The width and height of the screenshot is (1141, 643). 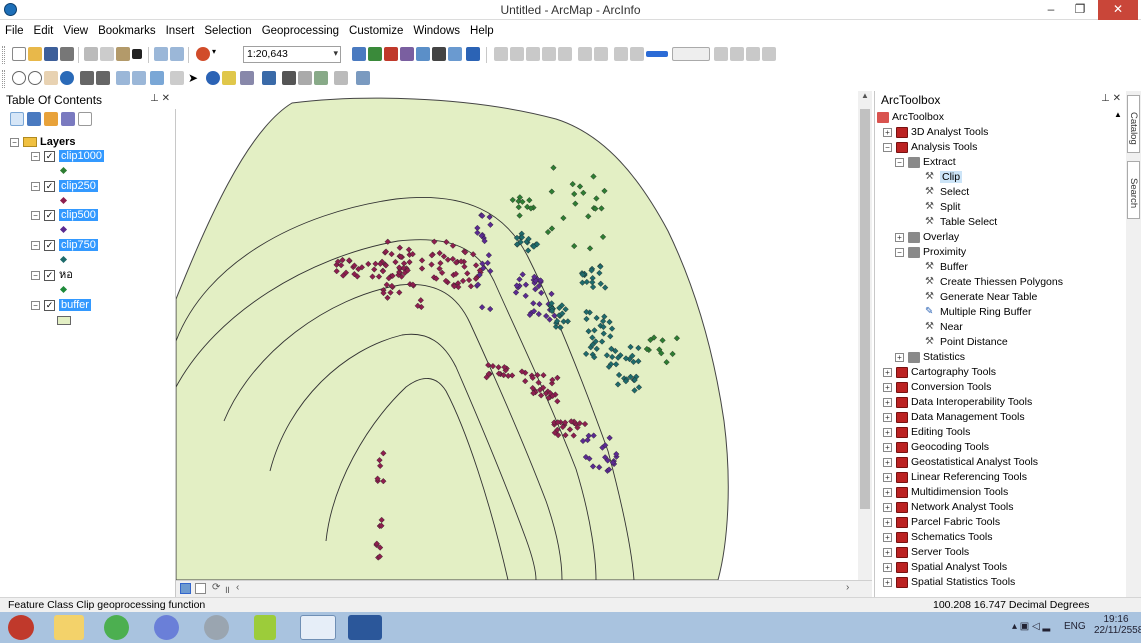 I want to click on menu-bookmarks: Bookmarks, so click(x=127, y=29).